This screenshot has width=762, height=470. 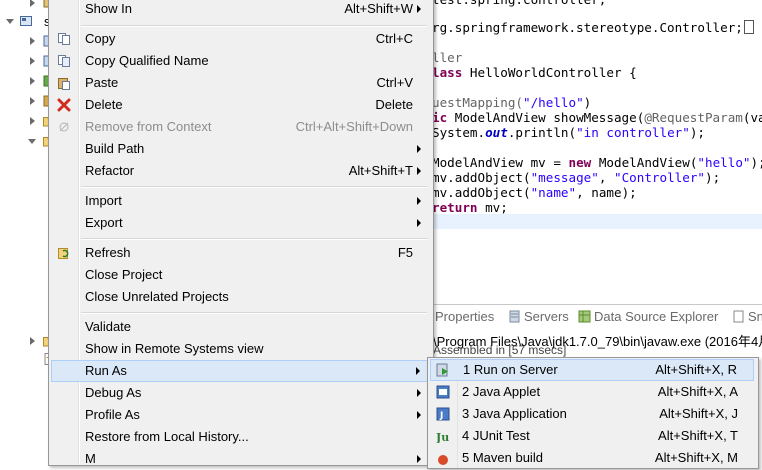 I want to click on menu-item-debug-as: Debug As, so click(x=240, y=393).